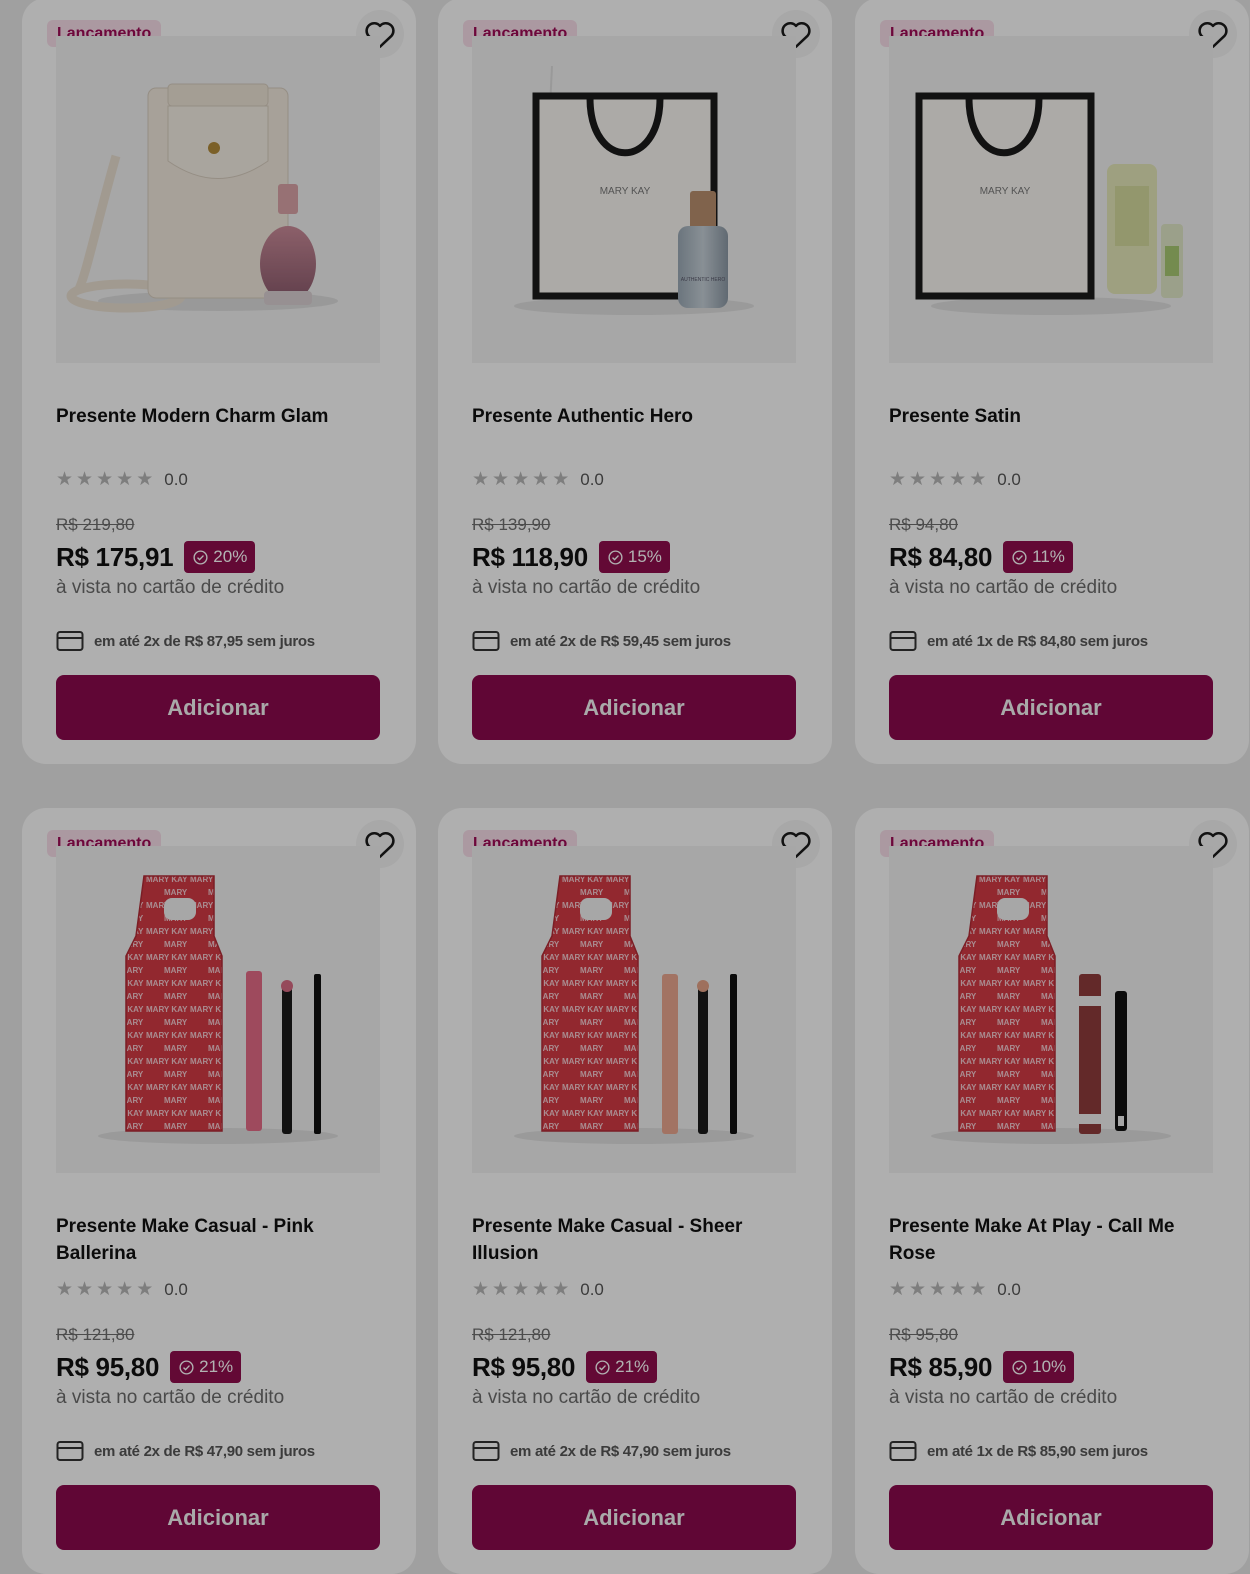 This screenshot has width=1250, height=1574. What do you see at coordinates (644, 556) in the screenshot?
I see `discount-value: 15%` at bounding box center [644, 556].